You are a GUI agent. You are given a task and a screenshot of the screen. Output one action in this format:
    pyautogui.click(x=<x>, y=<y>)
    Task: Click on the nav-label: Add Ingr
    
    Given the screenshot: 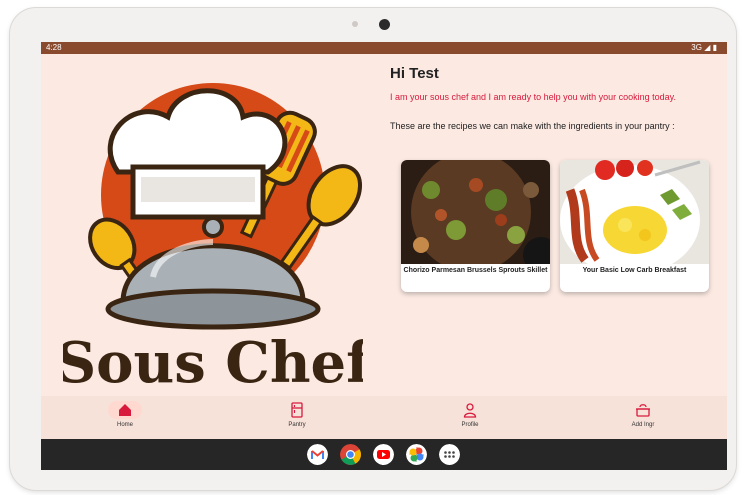 What is the action you would take?
    pyautogui.click(x=643, y=425)
    